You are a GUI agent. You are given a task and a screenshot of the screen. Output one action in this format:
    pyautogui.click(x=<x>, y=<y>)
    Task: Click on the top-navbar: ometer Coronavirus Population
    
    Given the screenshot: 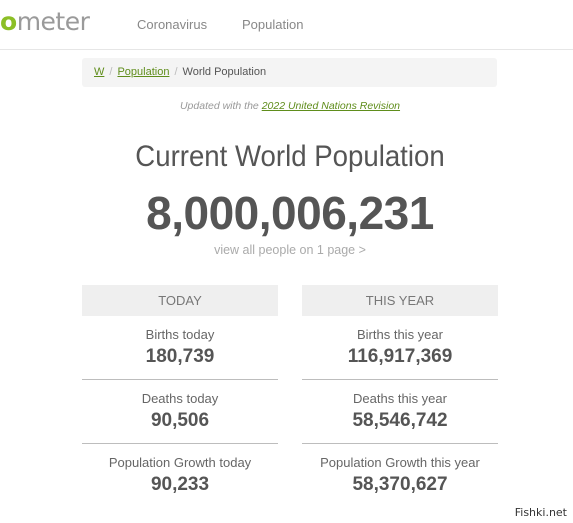 What is the action you would take?
    pyautogui.click(x=286, y=25)
    